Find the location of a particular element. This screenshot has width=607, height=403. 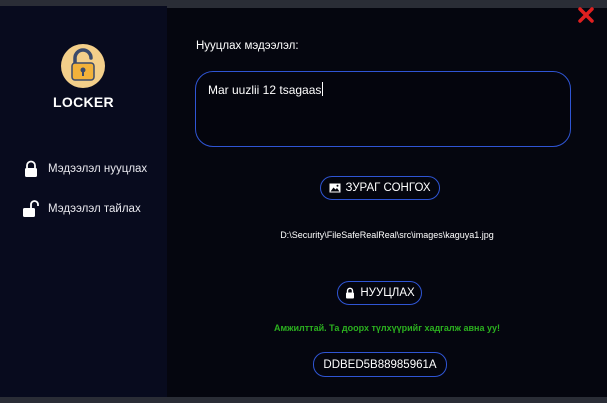

message-input-value: Mar uuzlii 12 tsagaas is located at coordinates (265, 90).